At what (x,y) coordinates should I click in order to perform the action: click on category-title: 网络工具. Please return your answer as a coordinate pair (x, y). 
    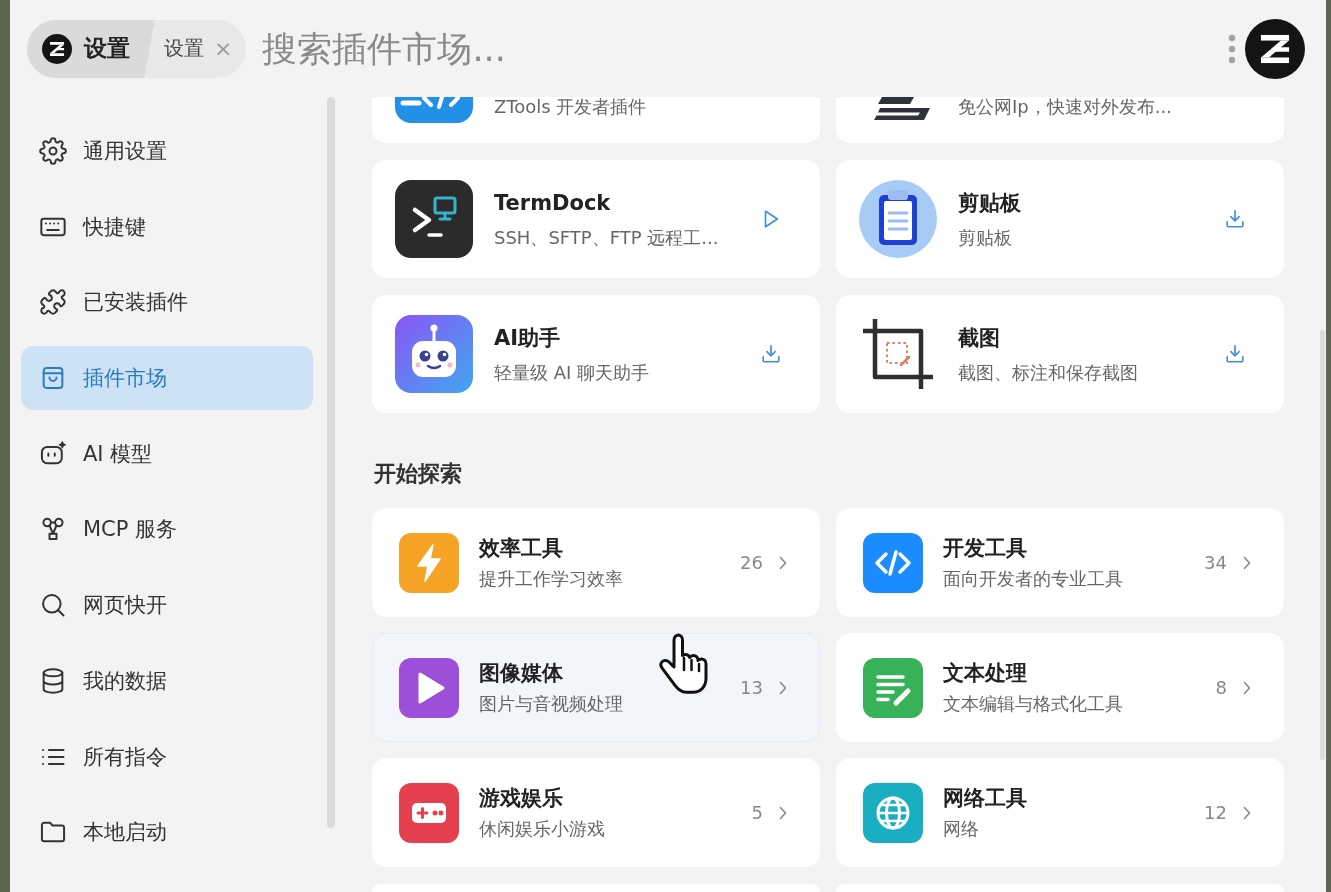
    Looking at the image, I should click on (985, 798).